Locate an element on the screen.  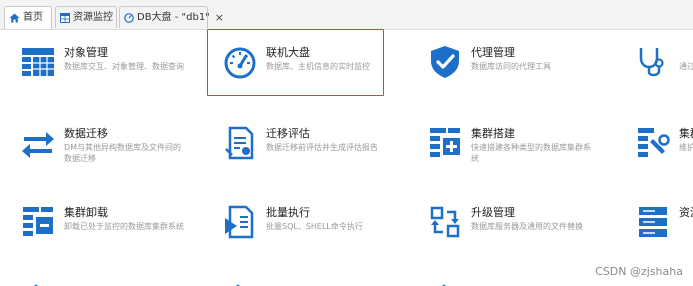
tile-cluster-maintenance-partial: 集群 维护 is located at coordinates (664, 153).